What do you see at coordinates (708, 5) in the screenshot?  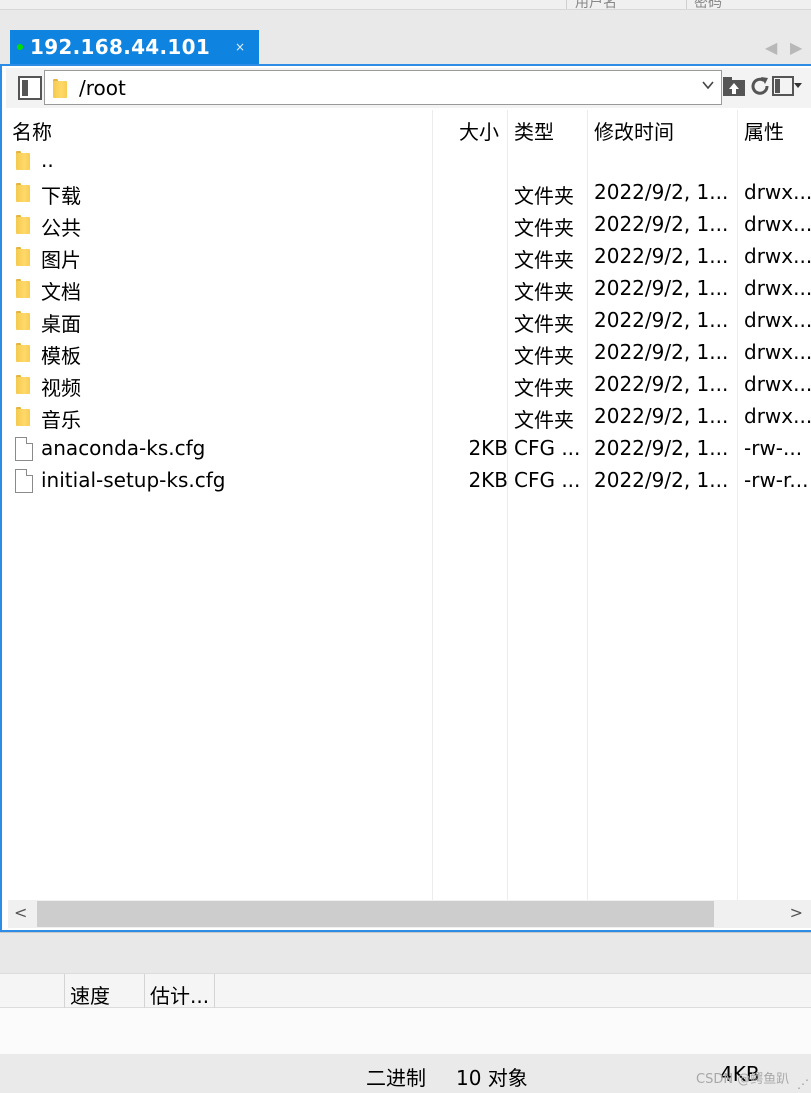 I see `column-password: 密码` at bounding box center [708, 5].